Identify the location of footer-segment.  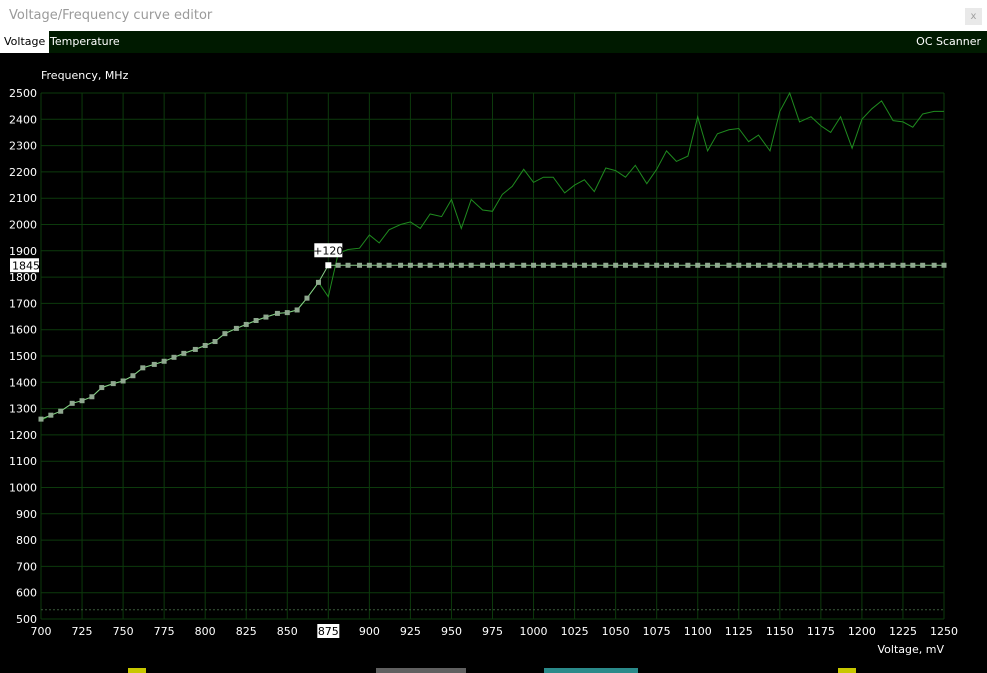
(137, 670).